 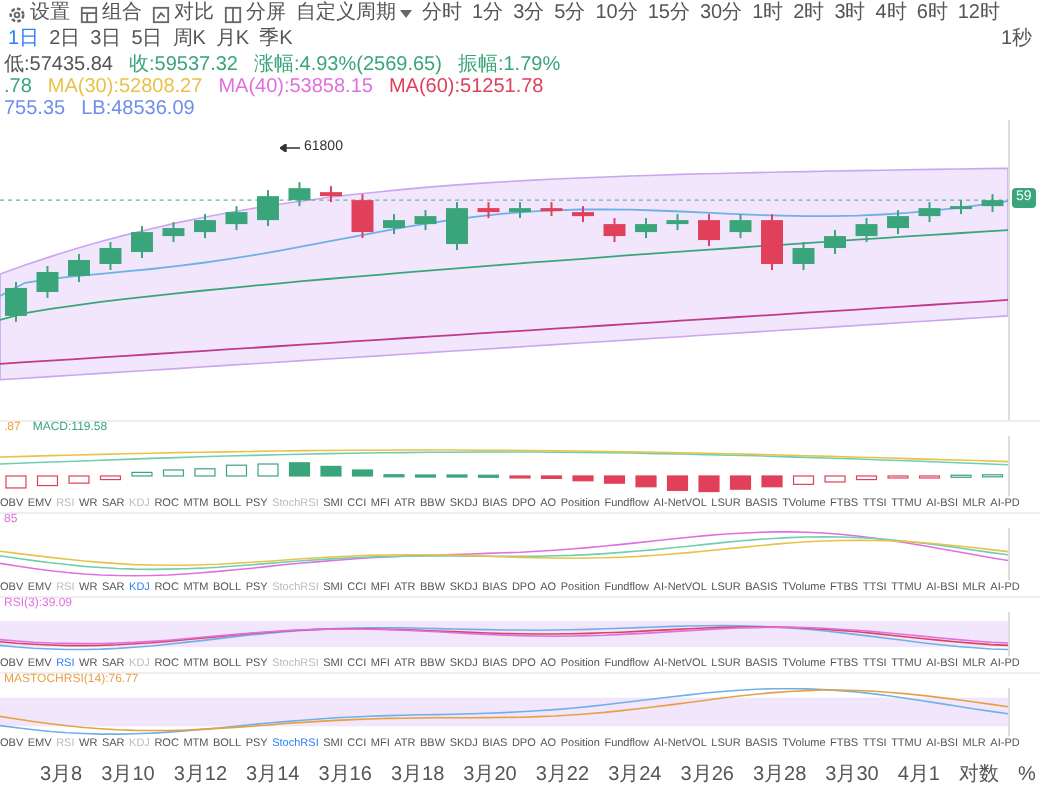 What do you see at coordinates (707, 776) in the screenshot?
I see `date-label: 3月26` at bounding box center [707, 776].